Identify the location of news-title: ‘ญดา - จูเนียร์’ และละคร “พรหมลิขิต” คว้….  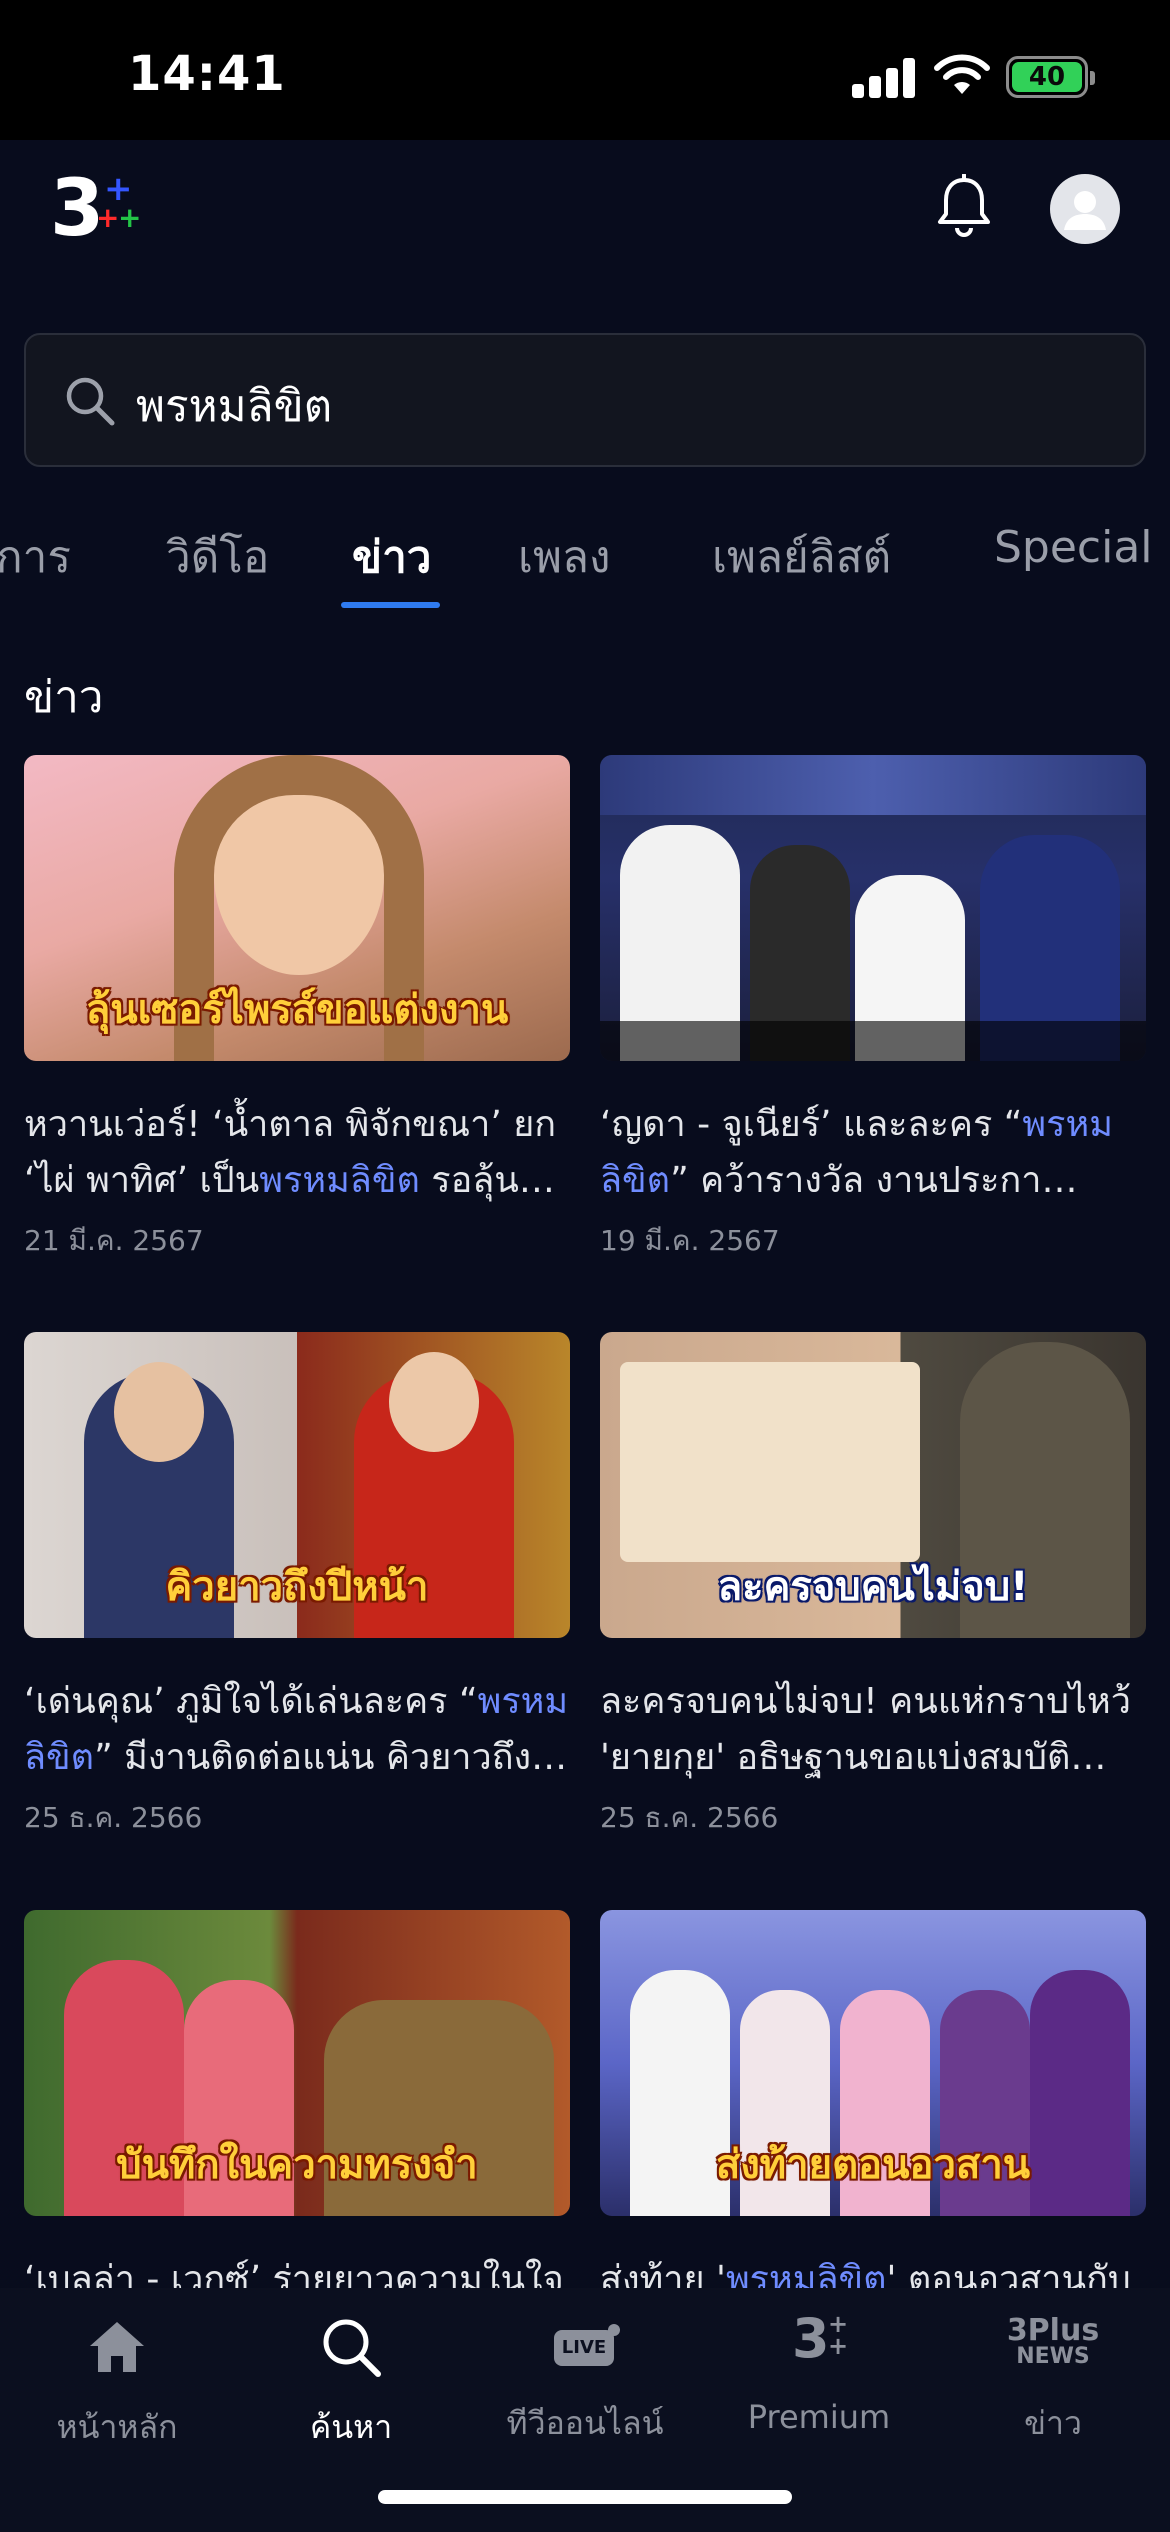
(856, 1152).